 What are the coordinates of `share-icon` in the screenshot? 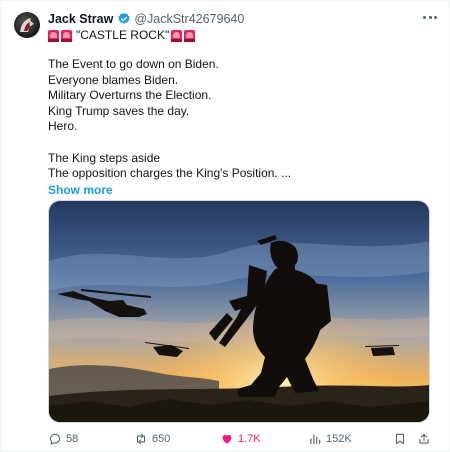 It's located at (424, 438).